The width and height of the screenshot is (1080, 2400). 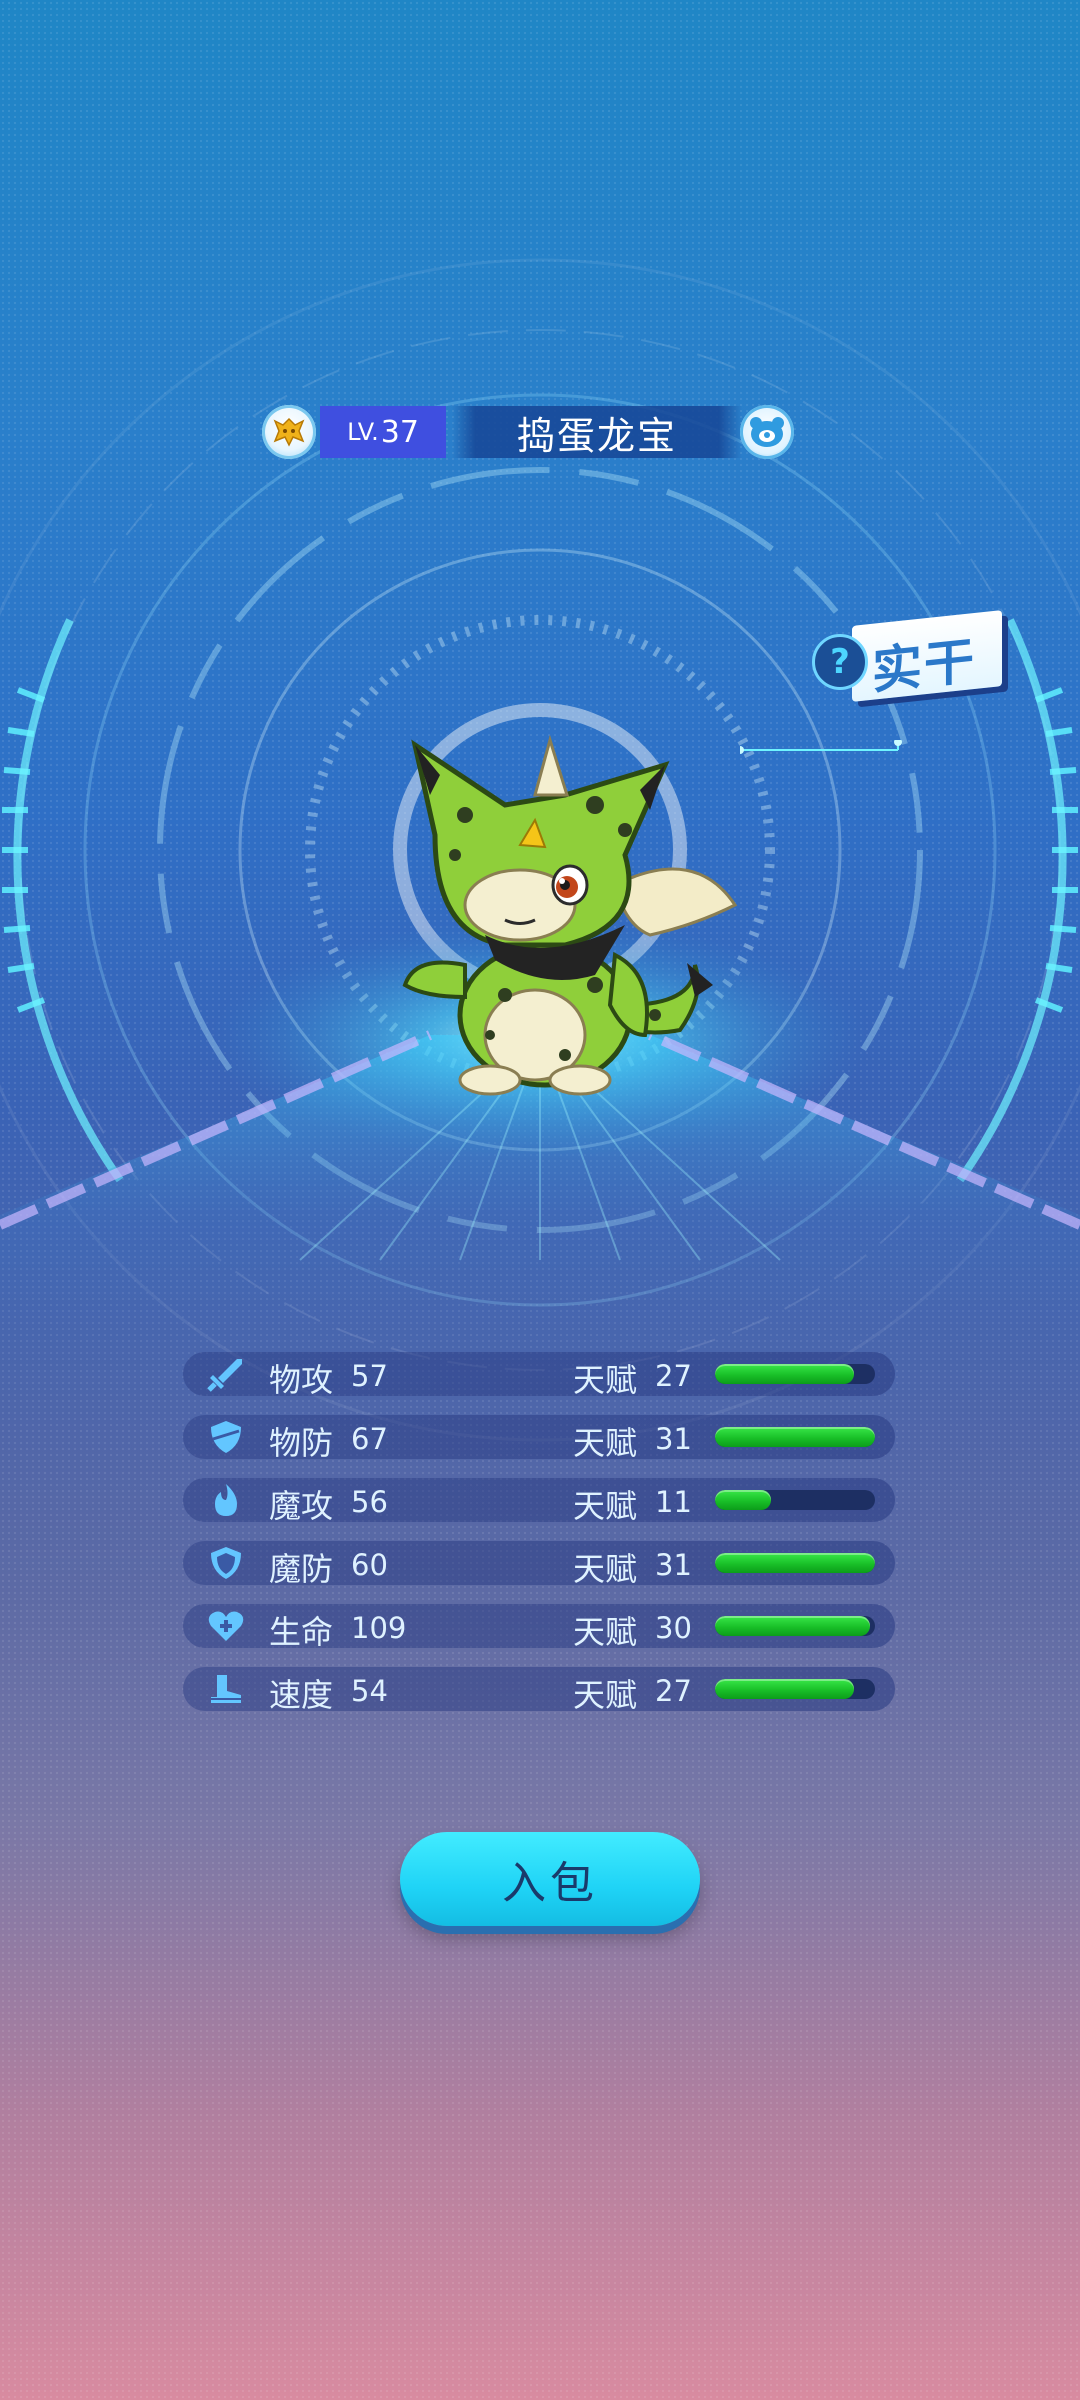 What do you see at coordinates (369, 1439) in the screenshot?
I see `stat-value: 67` at bounding box center [369, 1439].